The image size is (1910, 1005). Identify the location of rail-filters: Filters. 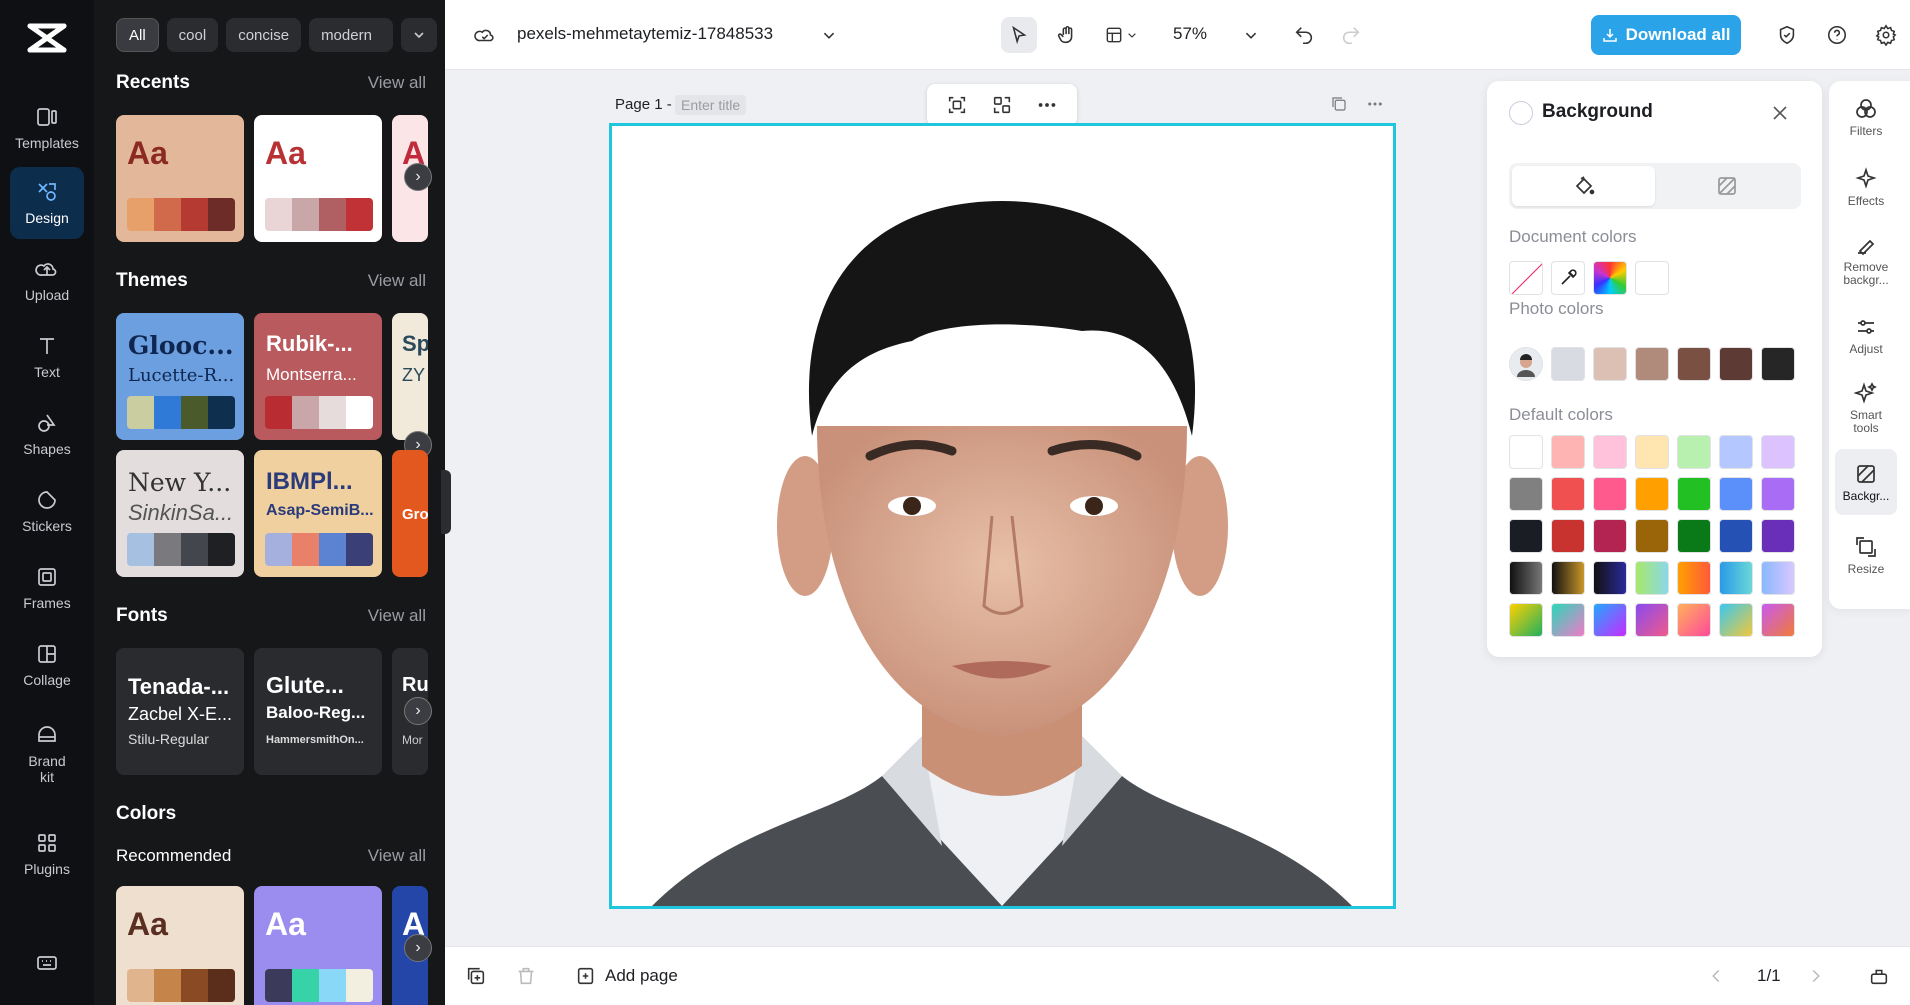
(1866, 117).